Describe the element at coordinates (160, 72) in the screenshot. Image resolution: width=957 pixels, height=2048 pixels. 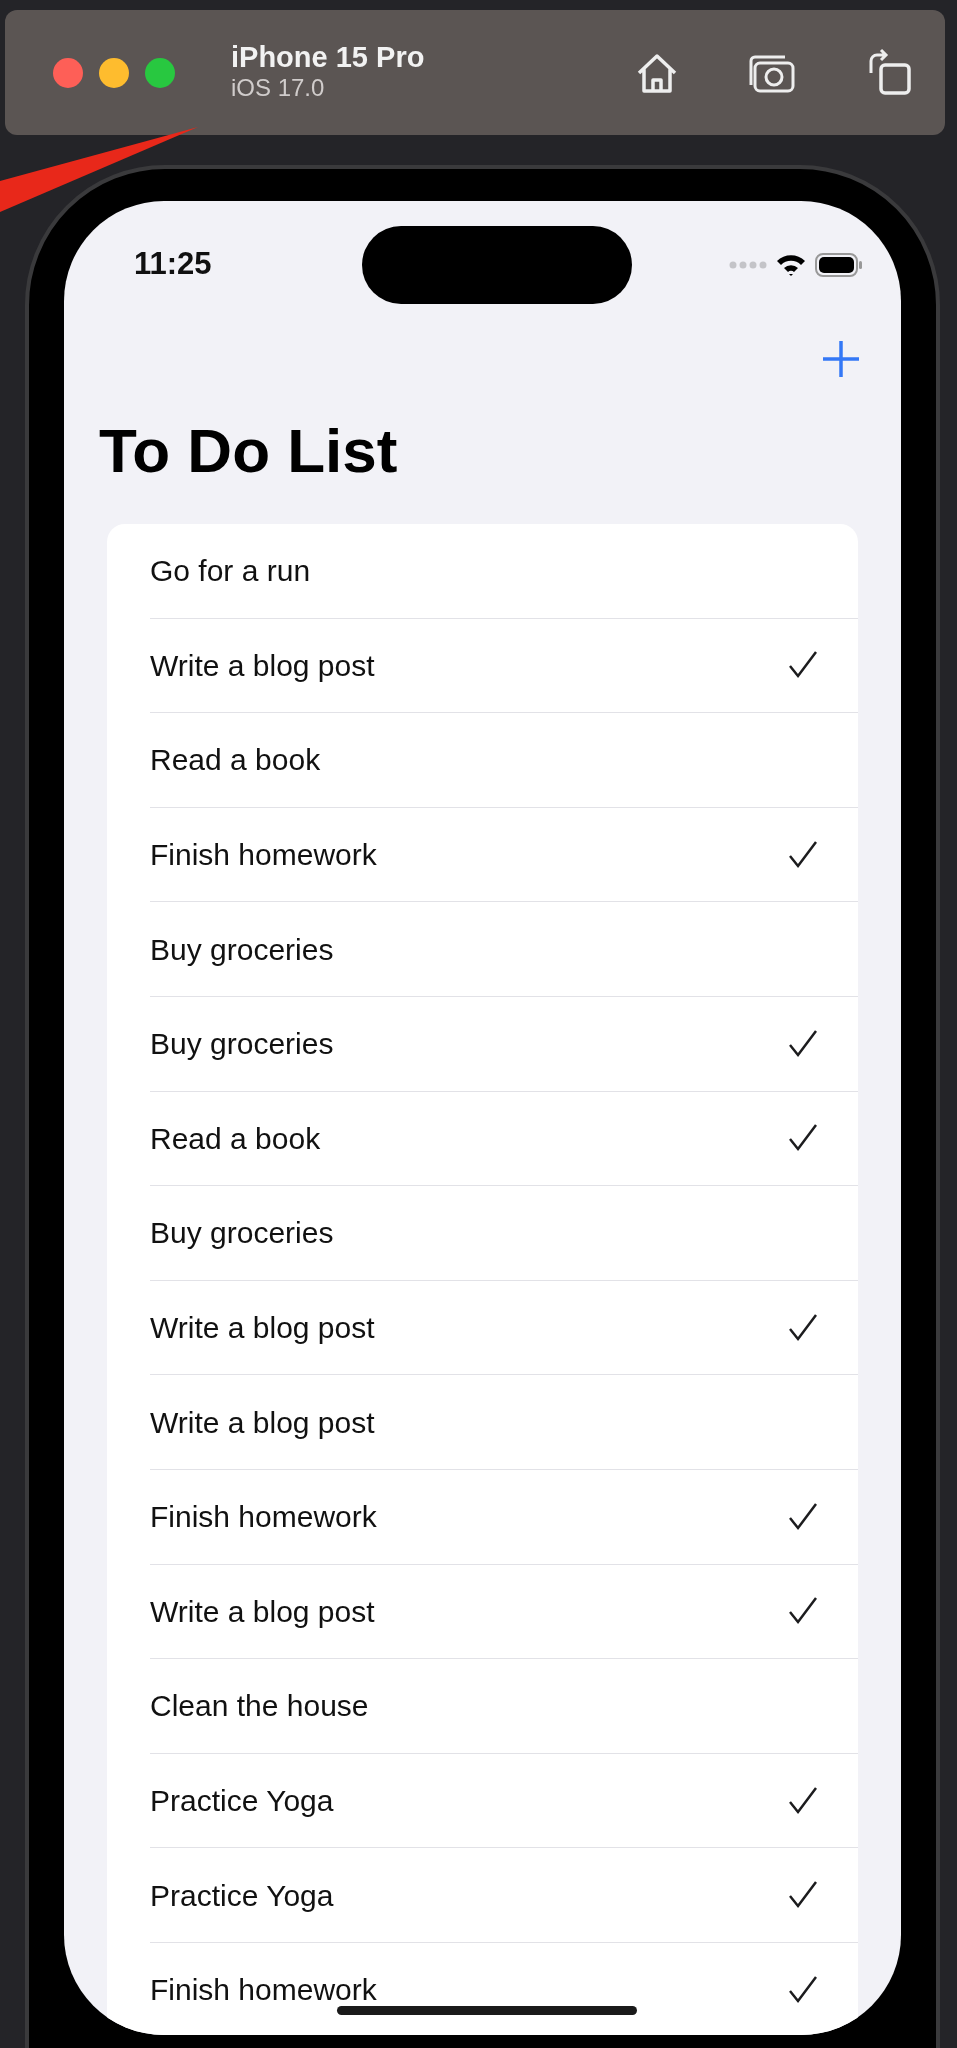
I see `zoom-button` at that location.